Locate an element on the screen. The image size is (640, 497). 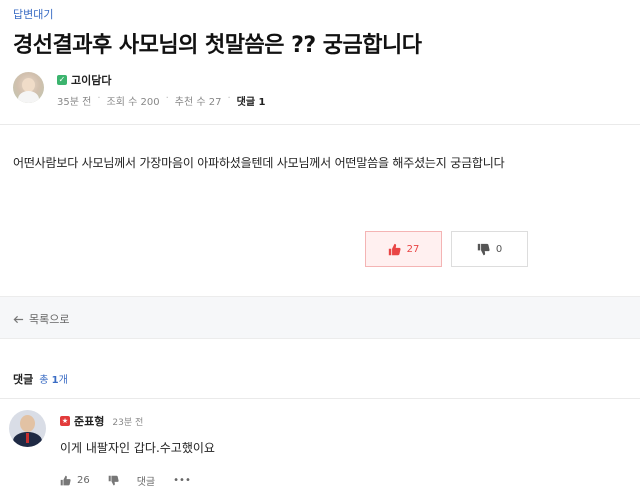
author-info: ✓ 고이담다 is located at coordinates (84, 80).